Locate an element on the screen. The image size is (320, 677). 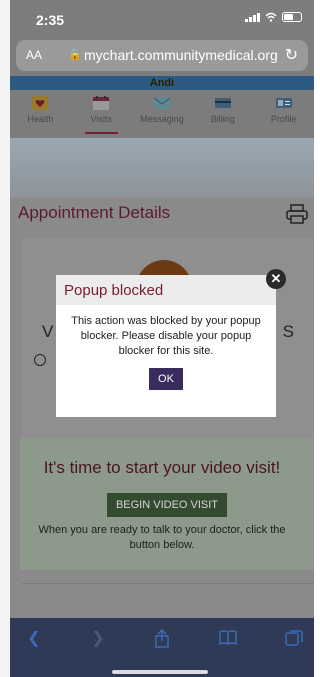
id-card-icon is located at coordinates (283, 103).